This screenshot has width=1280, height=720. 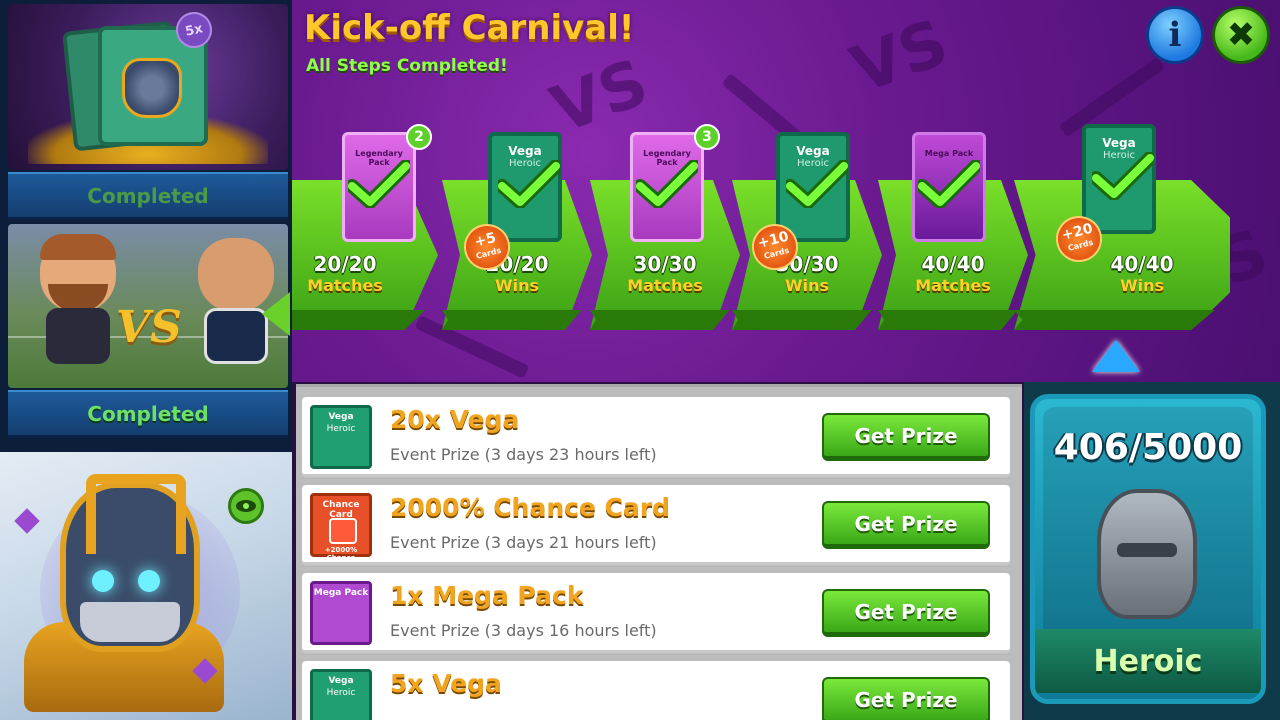 I want to click on hero-crest, so click(x=136, y=514).